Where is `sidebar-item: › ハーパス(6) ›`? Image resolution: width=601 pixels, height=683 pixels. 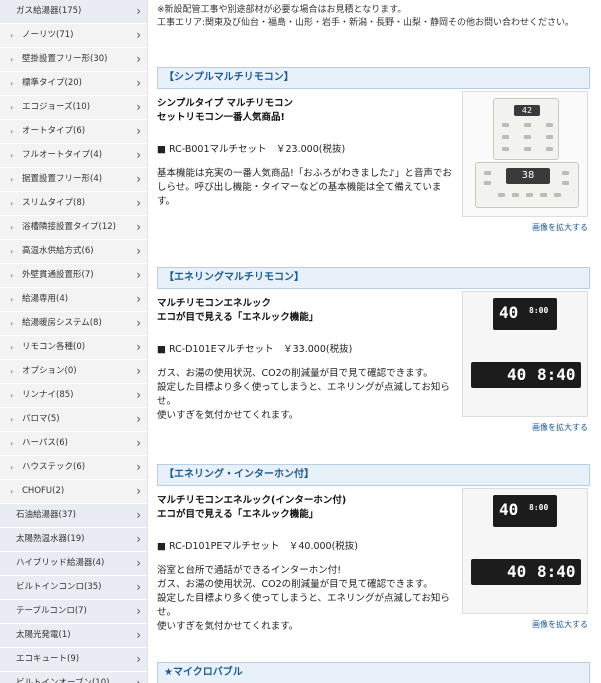
sidebar-item: › ハーパス(6) › is located at coordinates (73, 444).